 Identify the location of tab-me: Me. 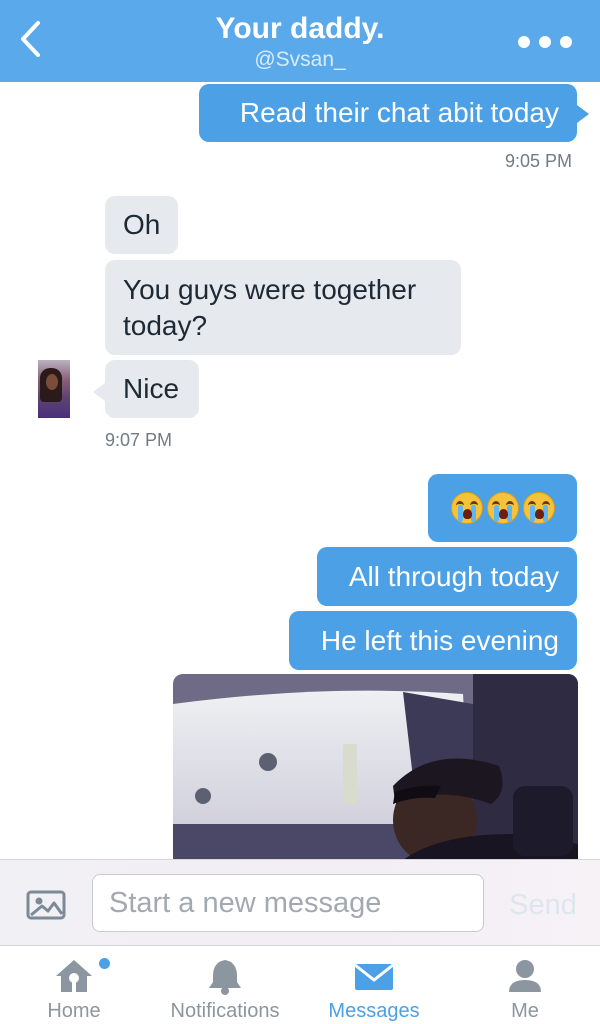
(525, 985).